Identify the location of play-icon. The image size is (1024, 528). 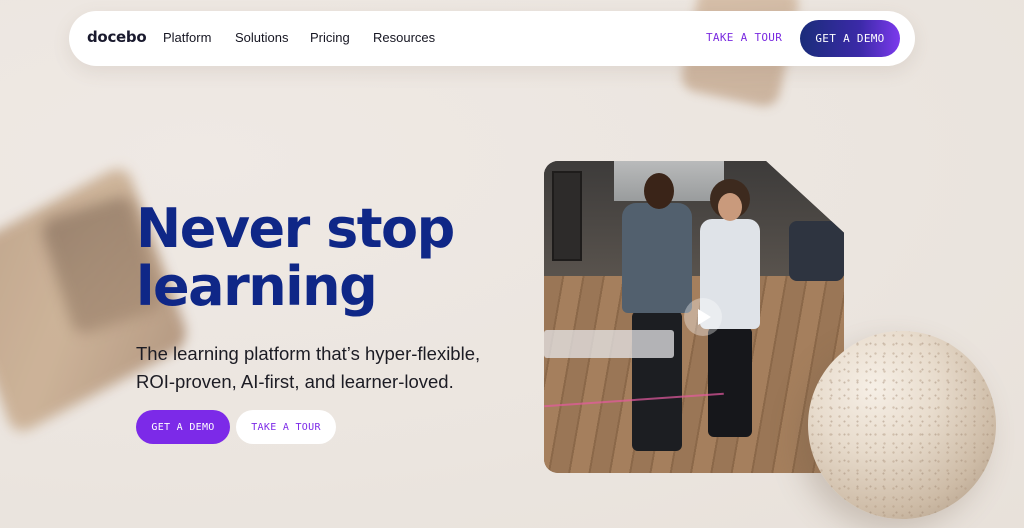
(704, 317).